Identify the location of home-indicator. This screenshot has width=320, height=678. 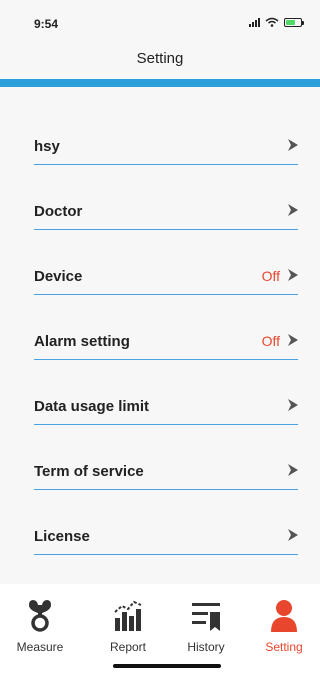
(167, 666).